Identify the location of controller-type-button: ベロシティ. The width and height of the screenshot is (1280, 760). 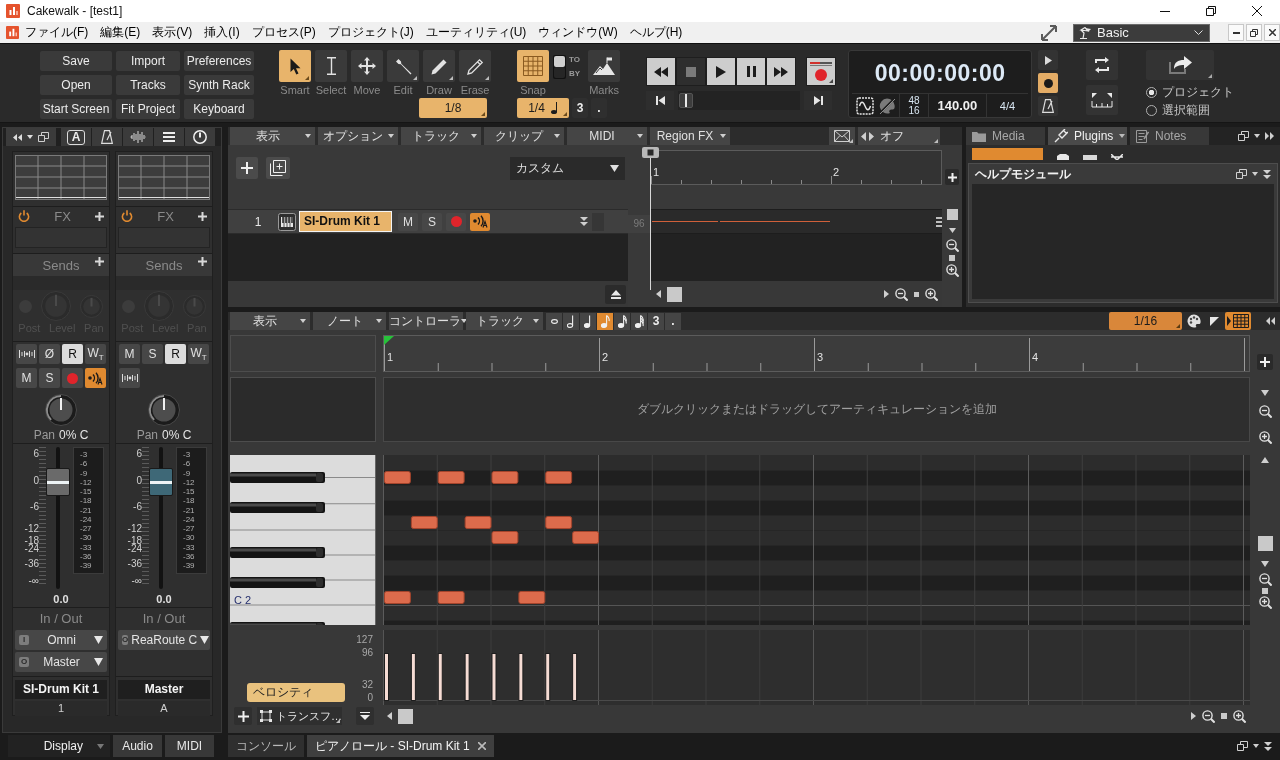
(296, 692).